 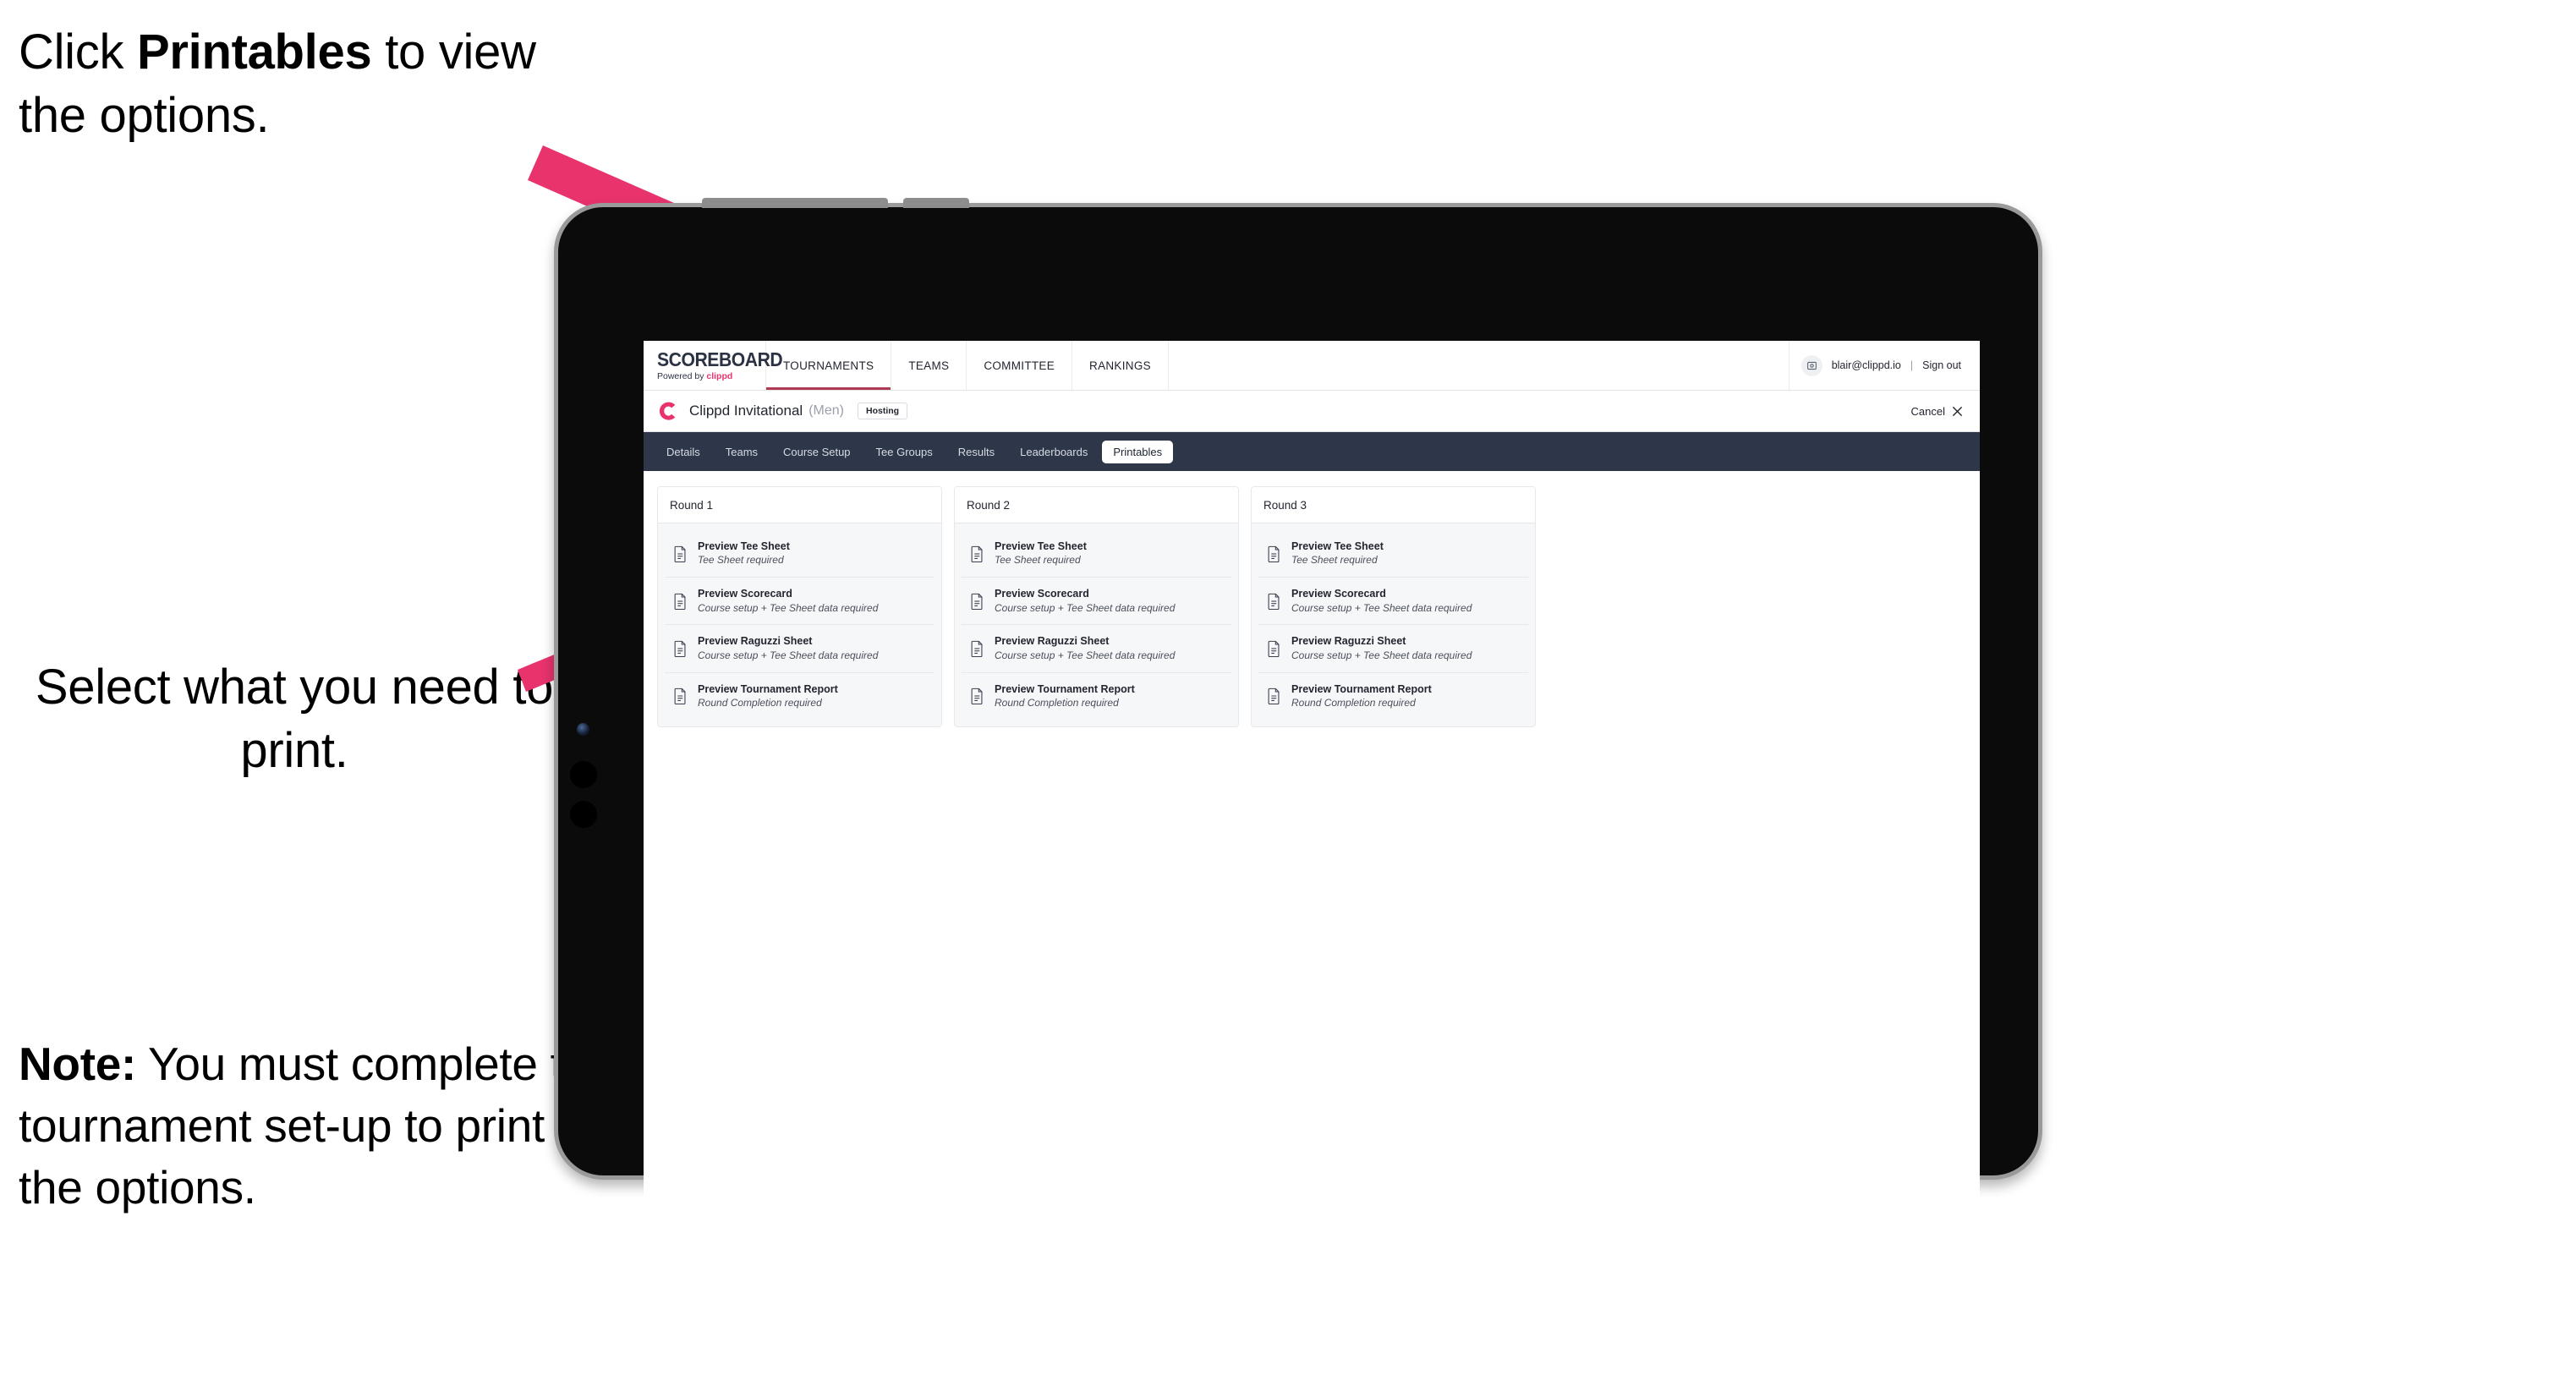 I want to click on scoreboard-logo-tagline: Powered by clippd, so click(x=711, y=376).